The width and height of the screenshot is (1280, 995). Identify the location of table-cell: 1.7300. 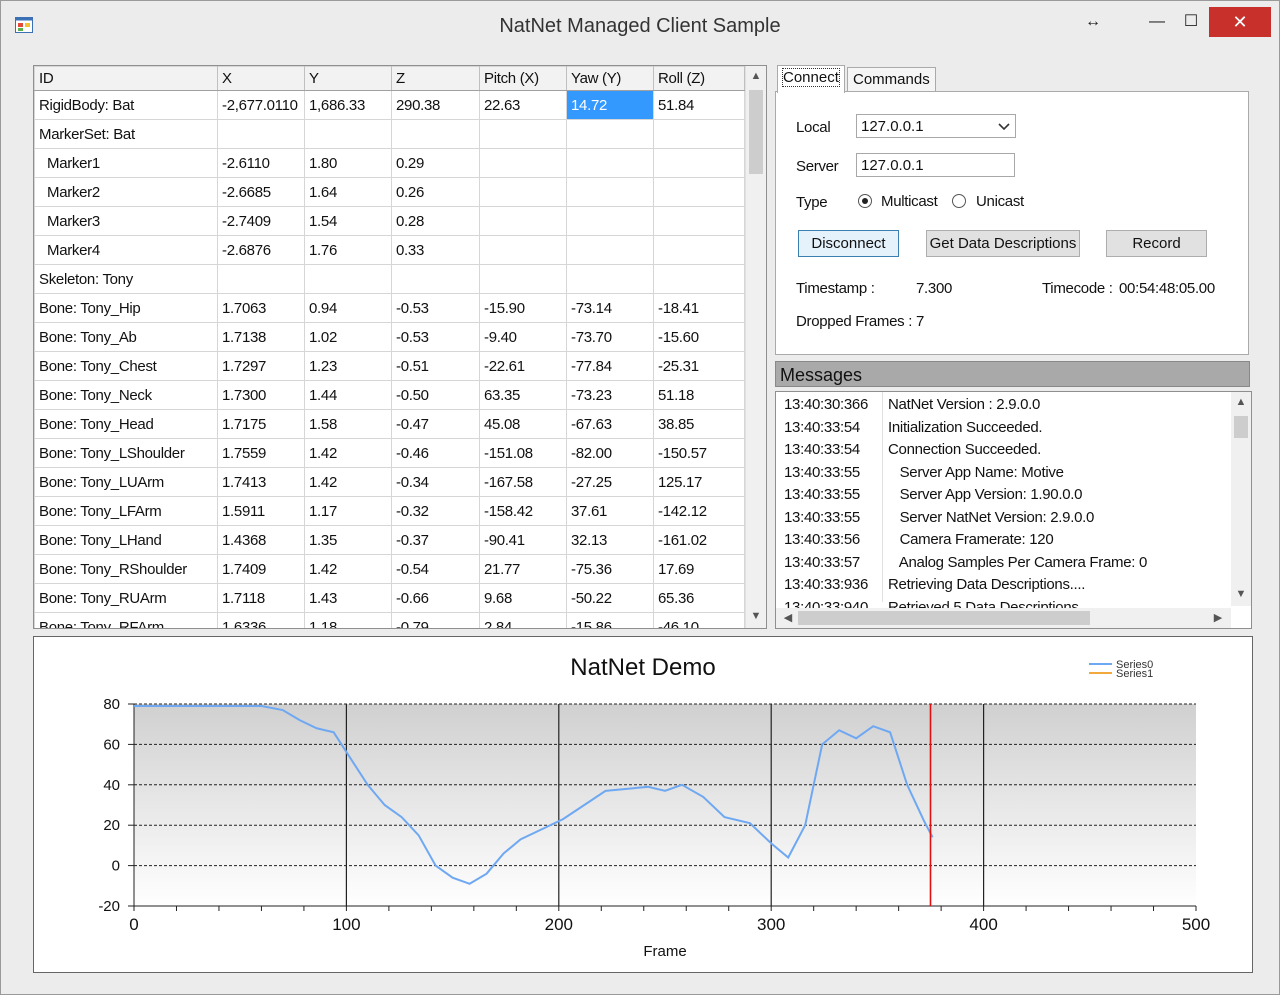
(261, 395).